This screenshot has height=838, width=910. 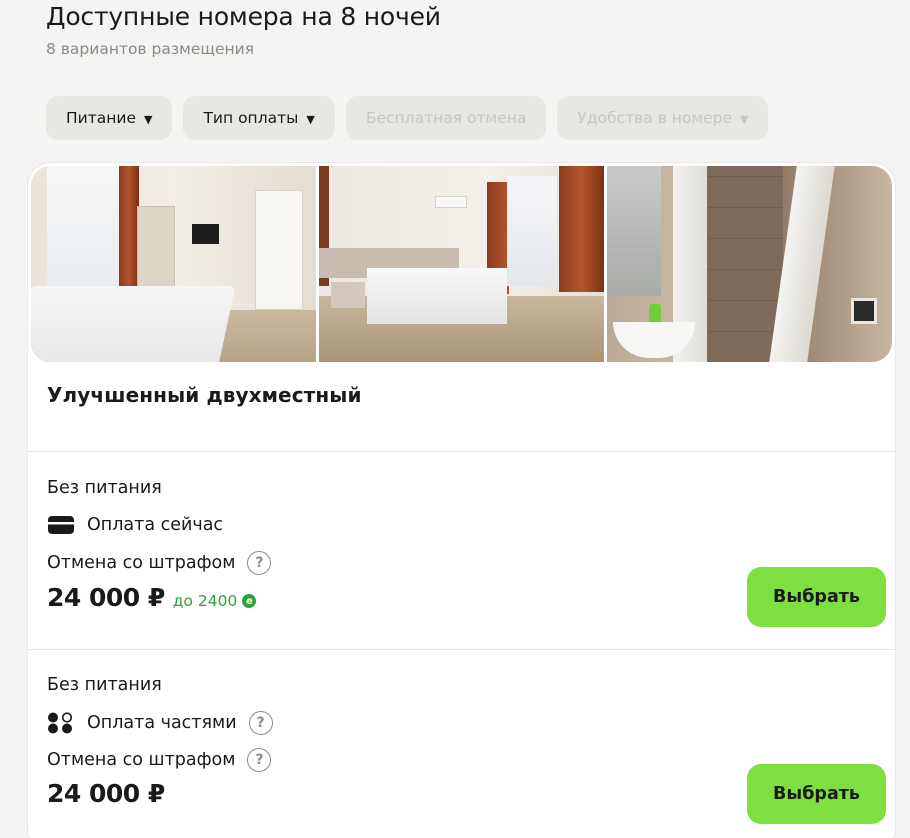 I want to click on rate-payment-label: Оплата сейчас, so click(x=155, y=525).